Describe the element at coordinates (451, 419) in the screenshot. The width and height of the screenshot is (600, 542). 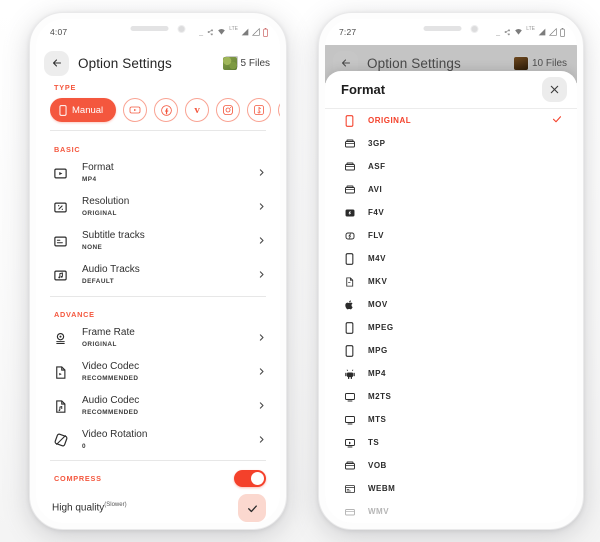
I see `format-option-mts: MTS` at that location.